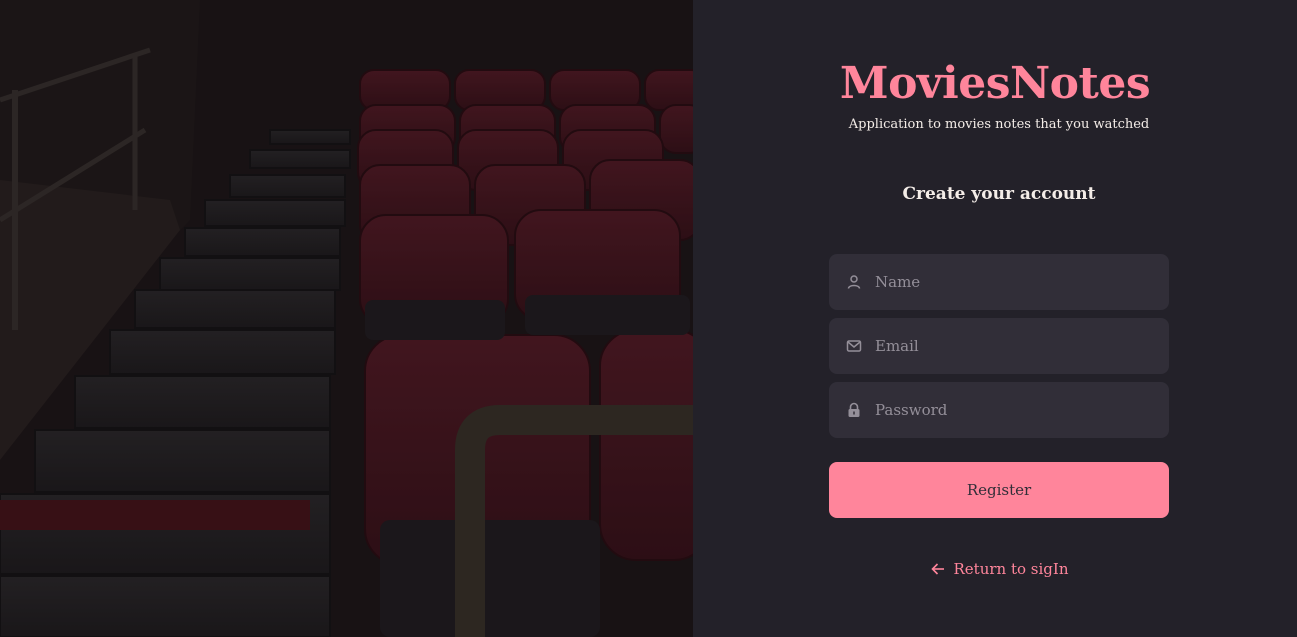  What do you see at coordinates (1022, 410) in the screenshot?
I see `password-input` at bounding box center [1022, 410].